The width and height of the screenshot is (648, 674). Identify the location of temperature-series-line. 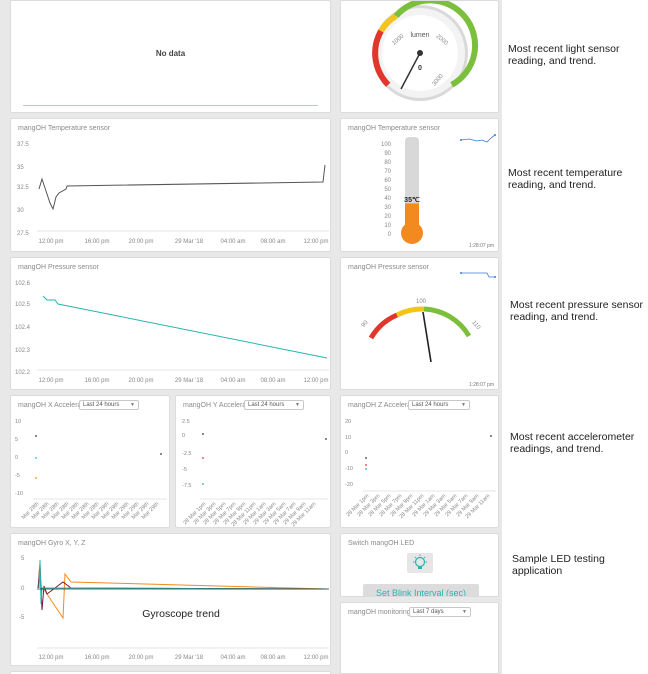
(182, 187).